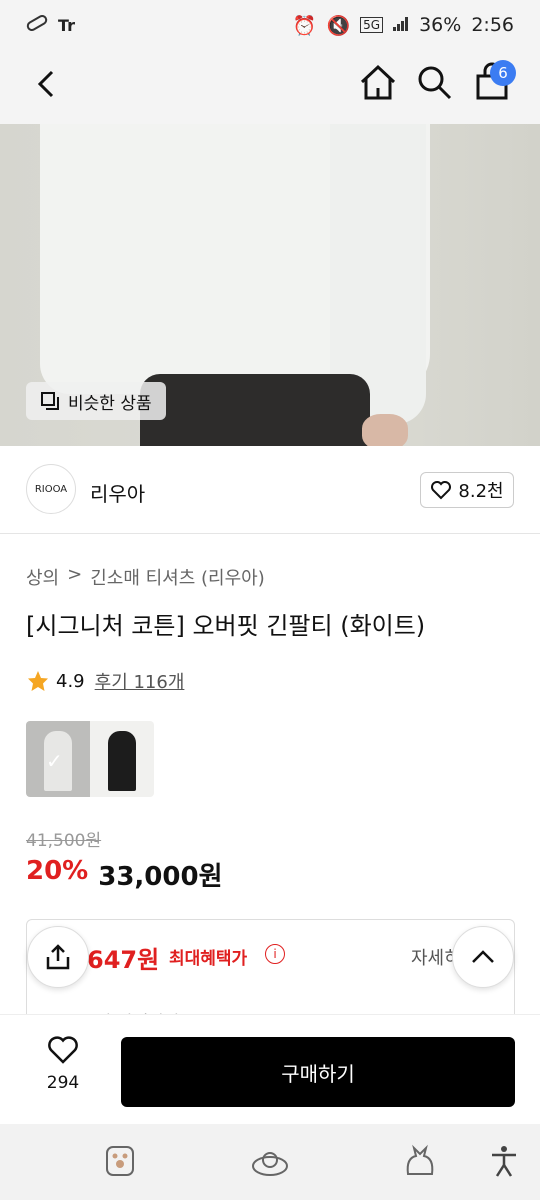 This screenshot has width=540, height=1200. I want to click on model-figure-black, so click(122, 761).